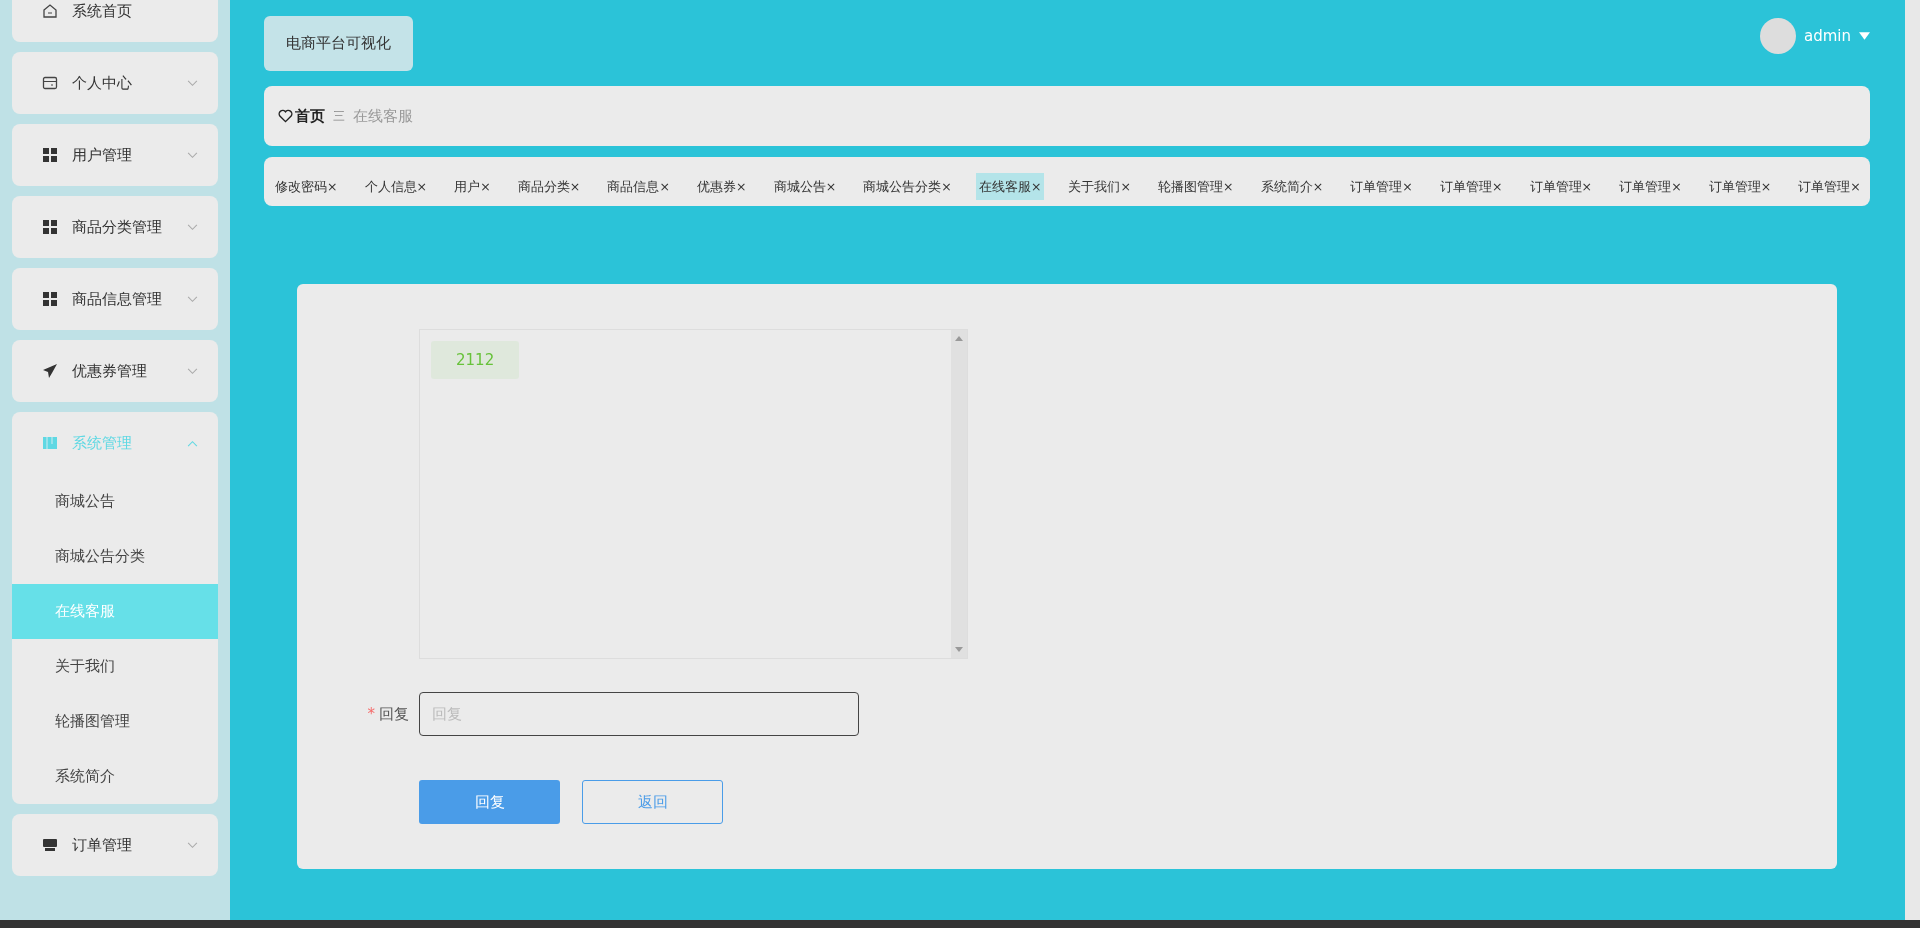  I want to click on tab: 修改密码×, so click(306, 186).